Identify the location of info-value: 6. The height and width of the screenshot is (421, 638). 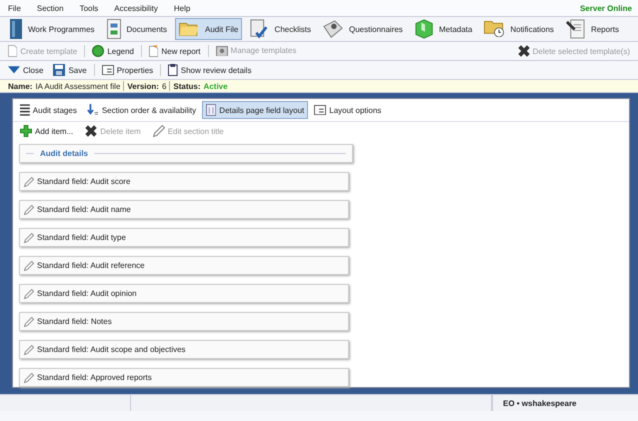
(165, 86).